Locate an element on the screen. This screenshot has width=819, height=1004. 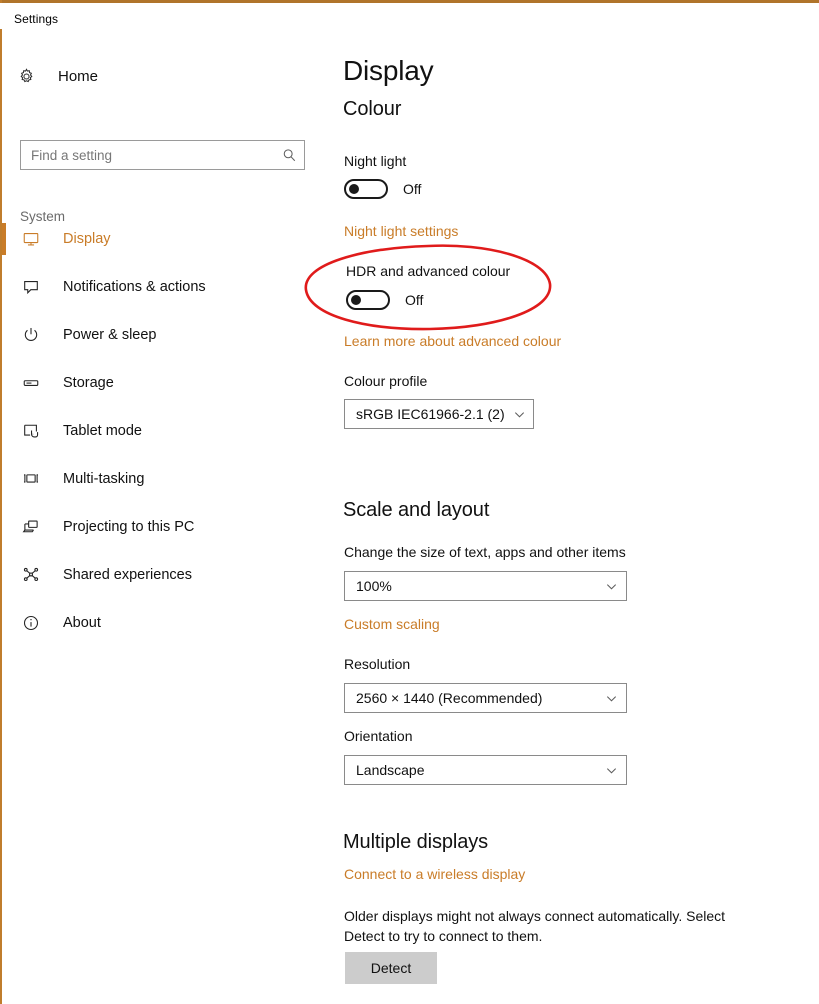
orientation-select: Landscape is located at coordinates (485, 770).